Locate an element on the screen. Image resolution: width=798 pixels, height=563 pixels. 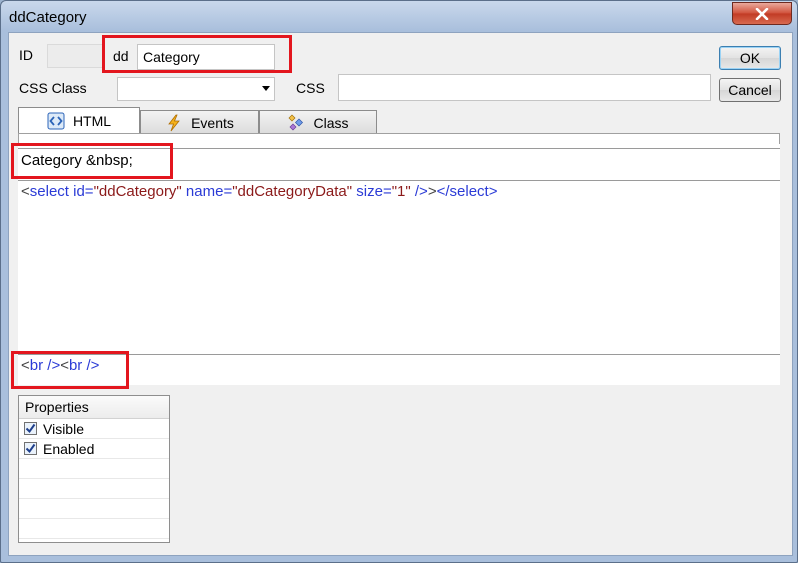
tab-html: HTML is located at coordinates (79, 120).